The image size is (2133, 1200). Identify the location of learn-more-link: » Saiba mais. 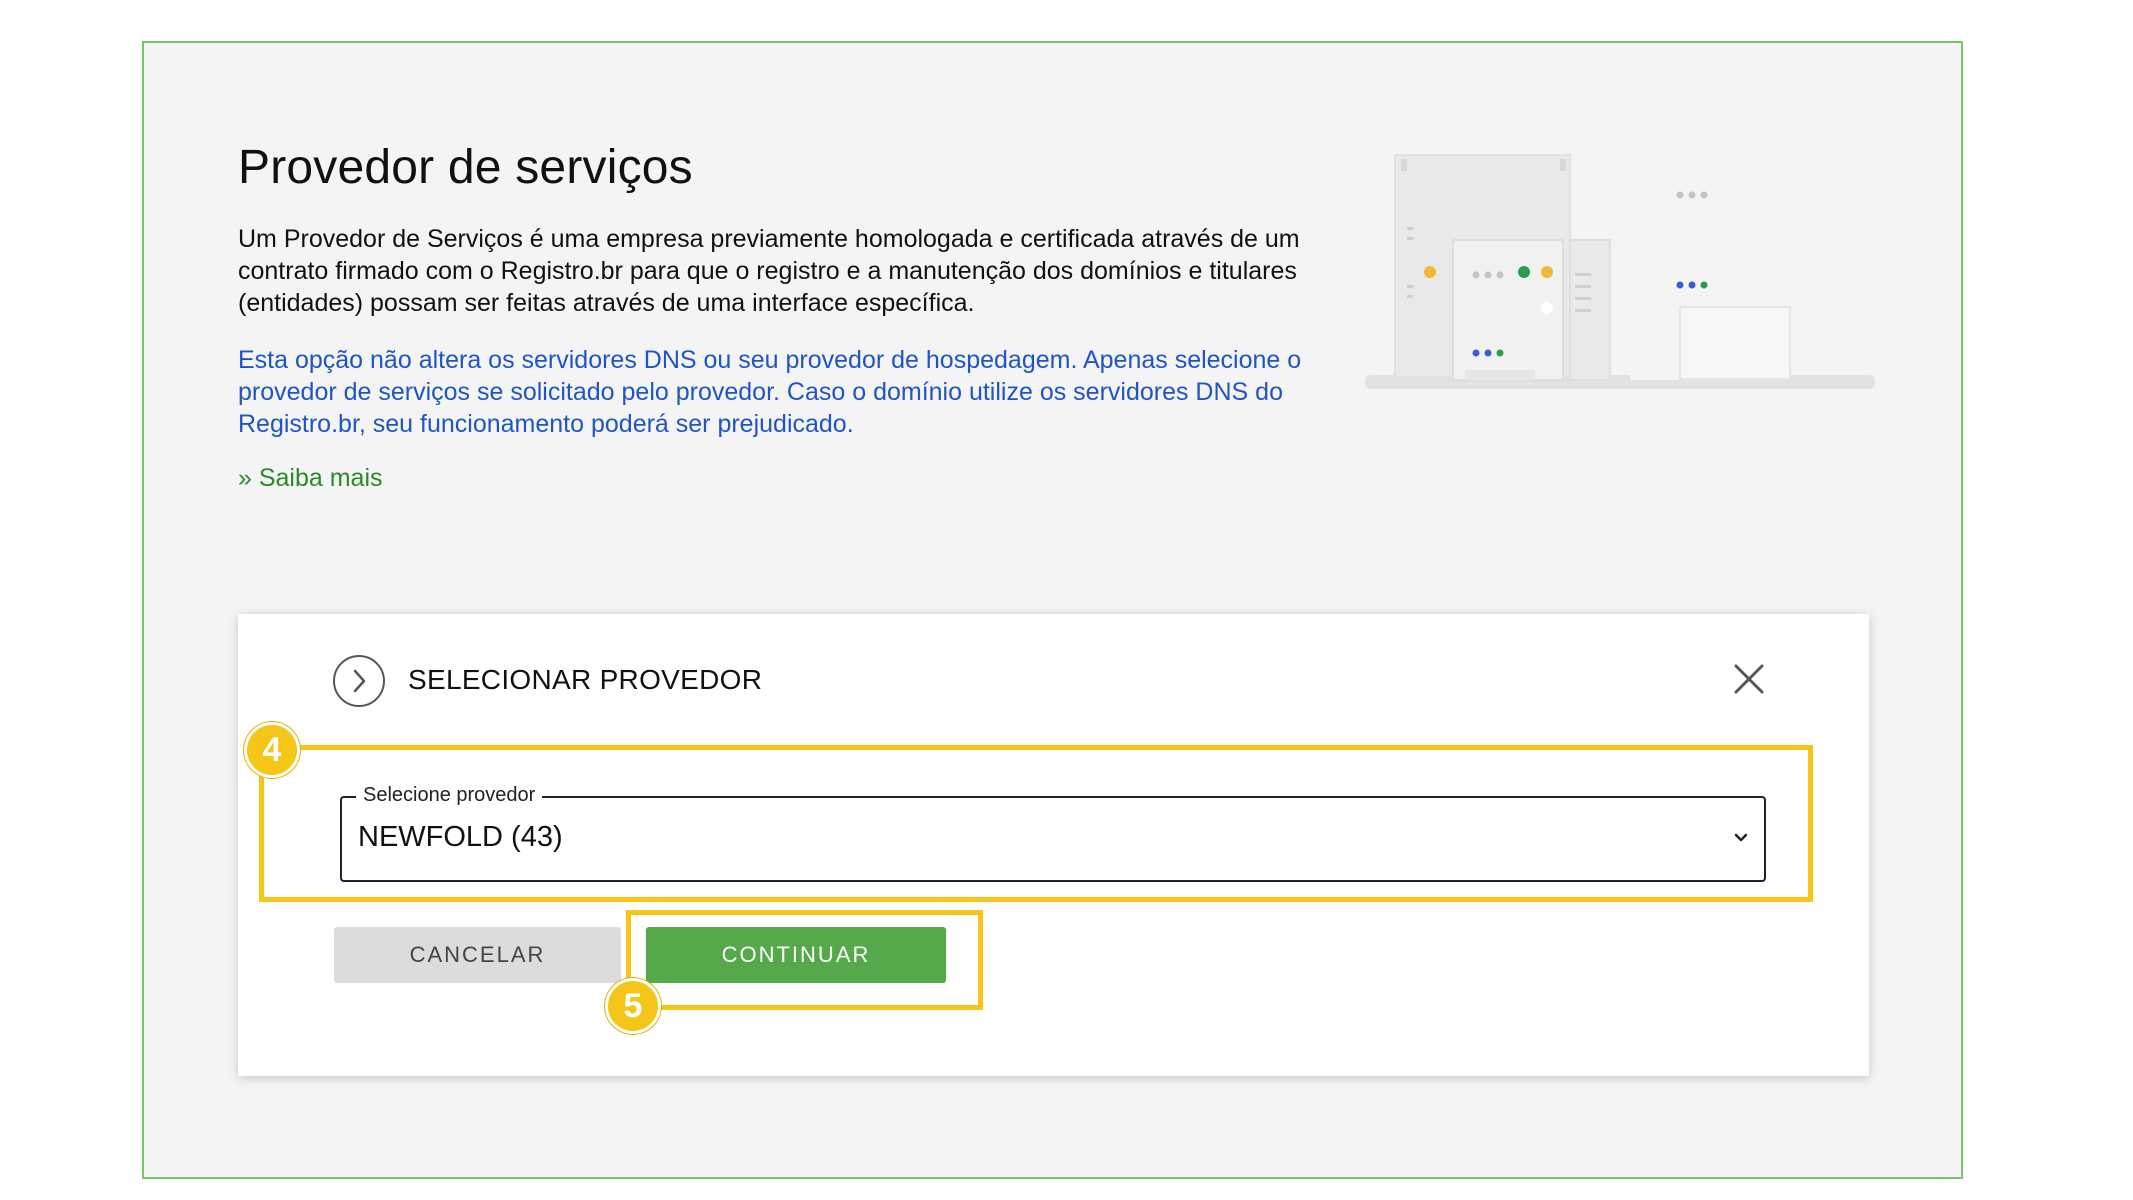
(310, 478).